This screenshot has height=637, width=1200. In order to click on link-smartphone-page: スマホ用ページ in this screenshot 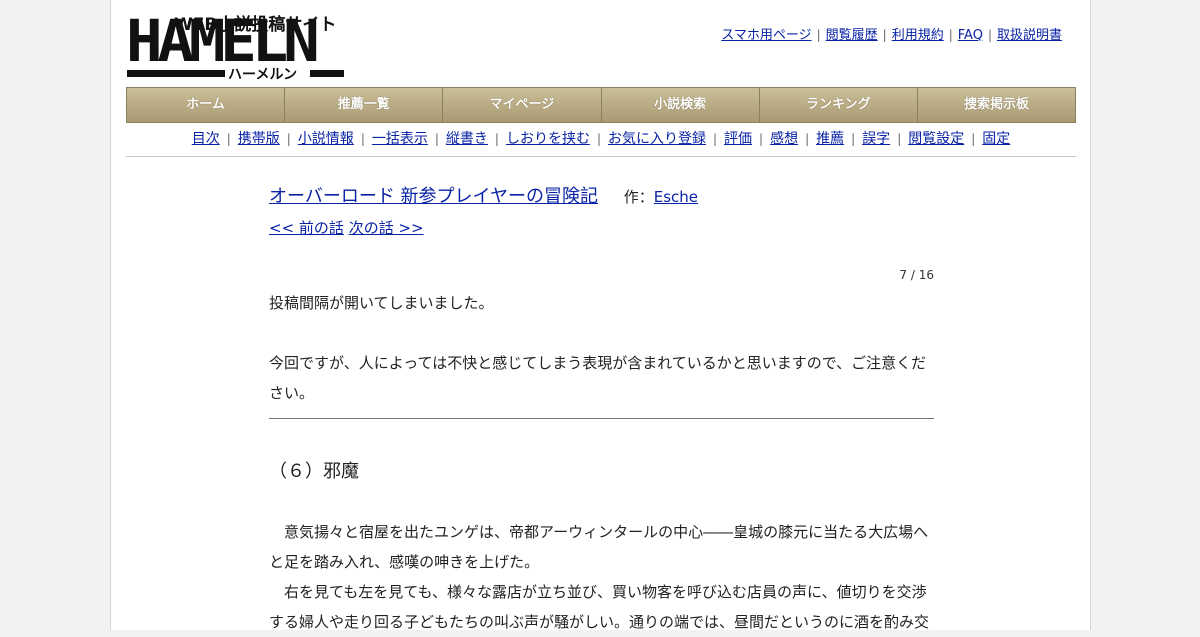, I will do `click(766, 35)`.